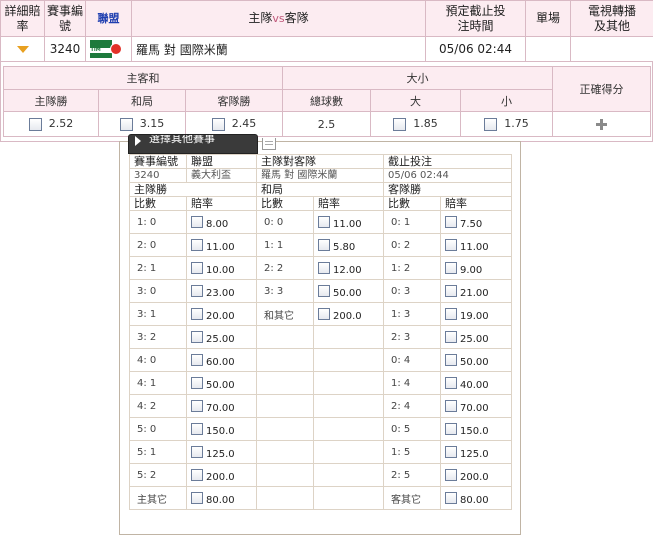 The image size is (653, 537). Describe the element at coordinates (221, 222) in the screenshot. I see `home-odds-cell: 8.00` at that location.